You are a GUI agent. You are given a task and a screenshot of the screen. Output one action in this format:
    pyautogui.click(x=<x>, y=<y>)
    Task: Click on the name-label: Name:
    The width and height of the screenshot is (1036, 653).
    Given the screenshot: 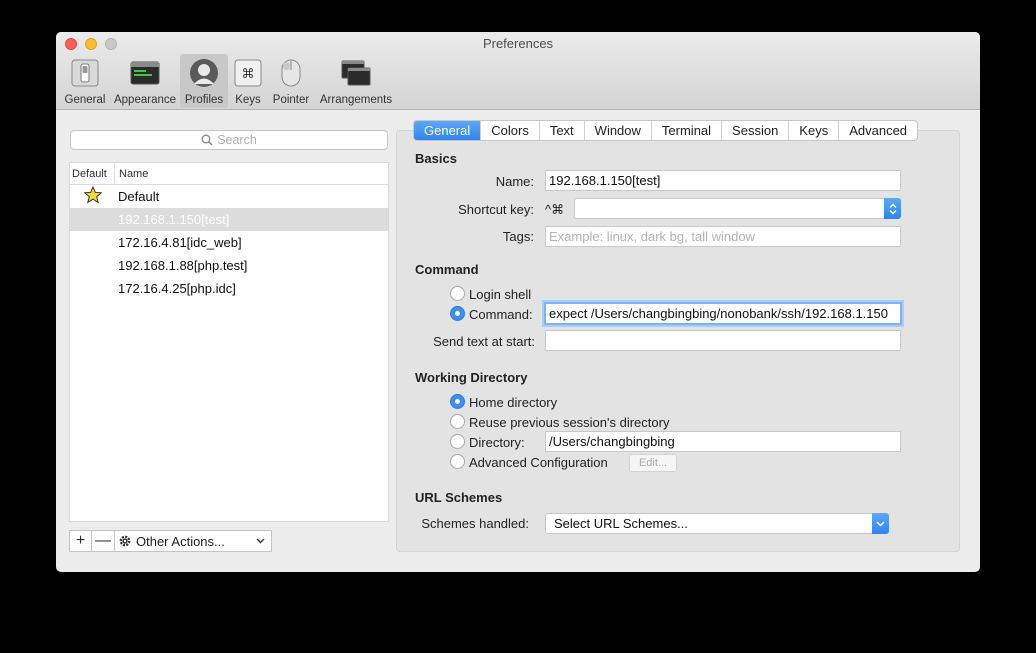 What is the action you would take?
    pyautogui.click(x=514, y=181)
    